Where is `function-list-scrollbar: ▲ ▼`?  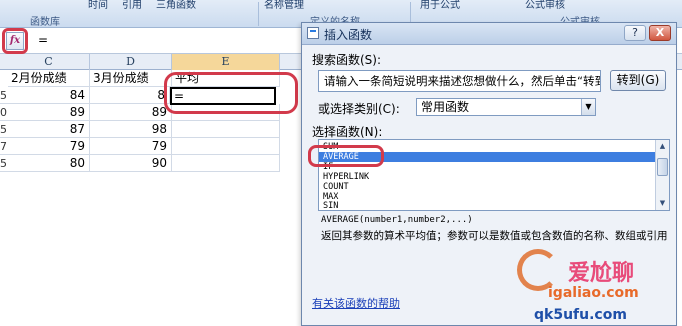
function-list-scrollbar: ▲ ▼ is located at coordinates (662, 175).